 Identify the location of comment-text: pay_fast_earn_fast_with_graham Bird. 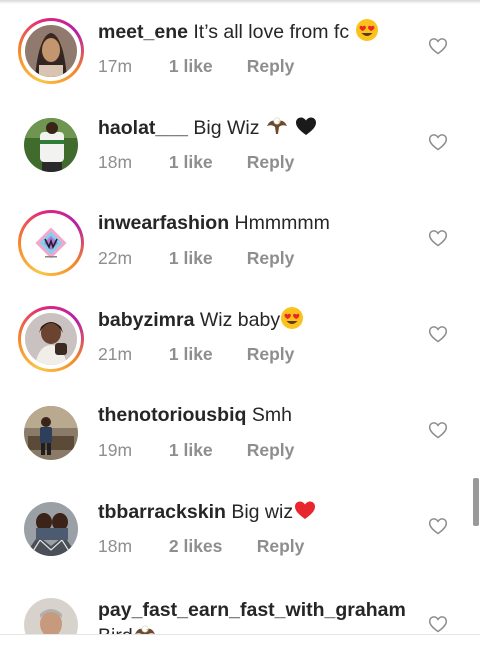
(258, 616).